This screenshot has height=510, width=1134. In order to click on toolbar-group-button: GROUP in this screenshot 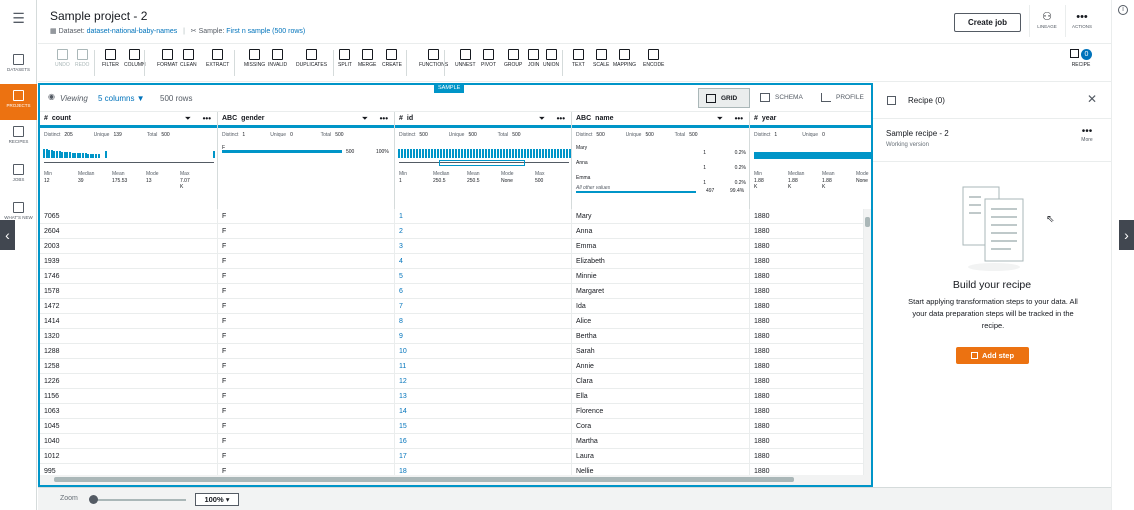, I will do `click(513, 58)`.